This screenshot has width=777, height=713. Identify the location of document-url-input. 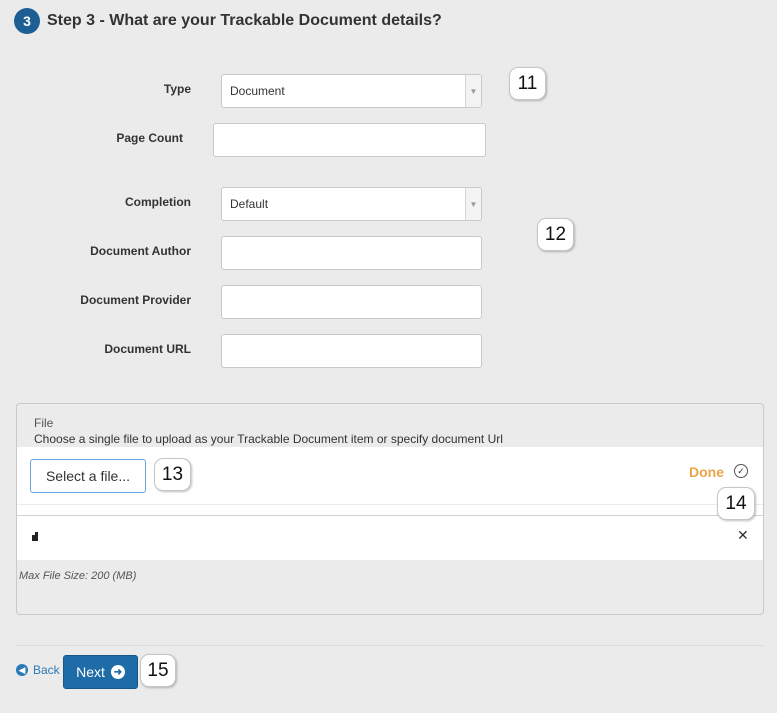
(351, 351).